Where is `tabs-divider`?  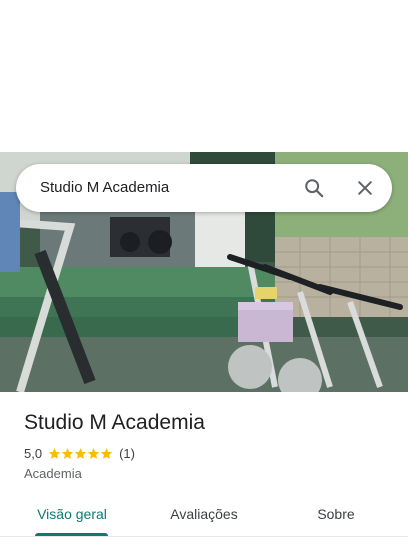
tabs-divider is located at coordinates (204, 536).